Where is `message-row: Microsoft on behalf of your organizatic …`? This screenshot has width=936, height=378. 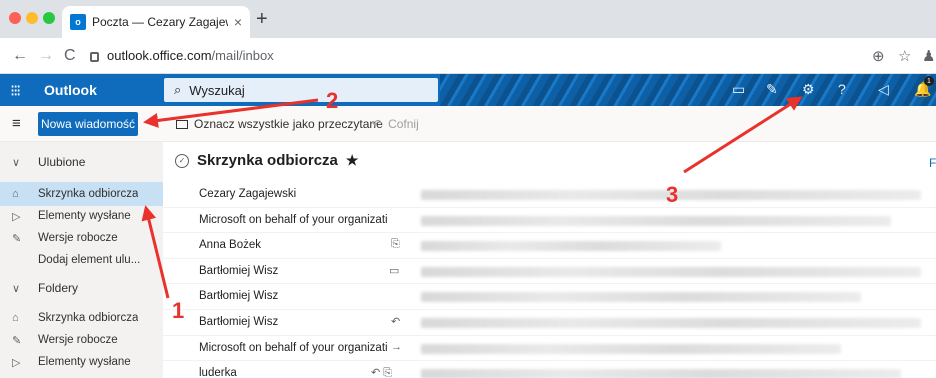
message-row: Microsoft on behalf of your organizatic … is located at coordinates (549, 349).